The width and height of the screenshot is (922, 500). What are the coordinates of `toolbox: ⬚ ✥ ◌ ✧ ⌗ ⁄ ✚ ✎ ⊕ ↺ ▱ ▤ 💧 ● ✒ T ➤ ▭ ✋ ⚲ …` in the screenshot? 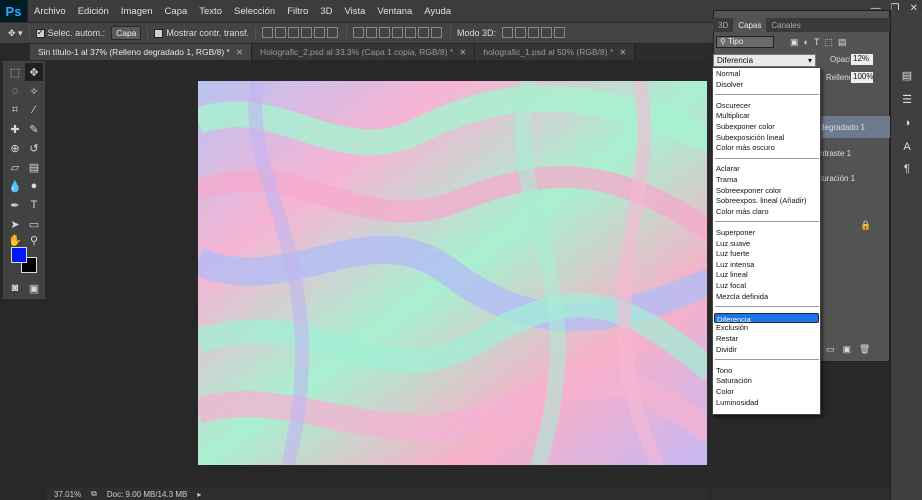 It's located at (24, 180).